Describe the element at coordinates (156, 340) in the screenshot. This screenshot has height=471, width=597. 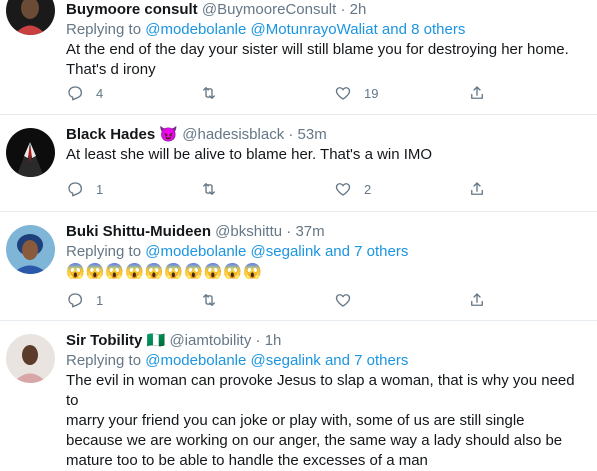
I see `nigeria-flag-icon: 🇳🇬` at that location.